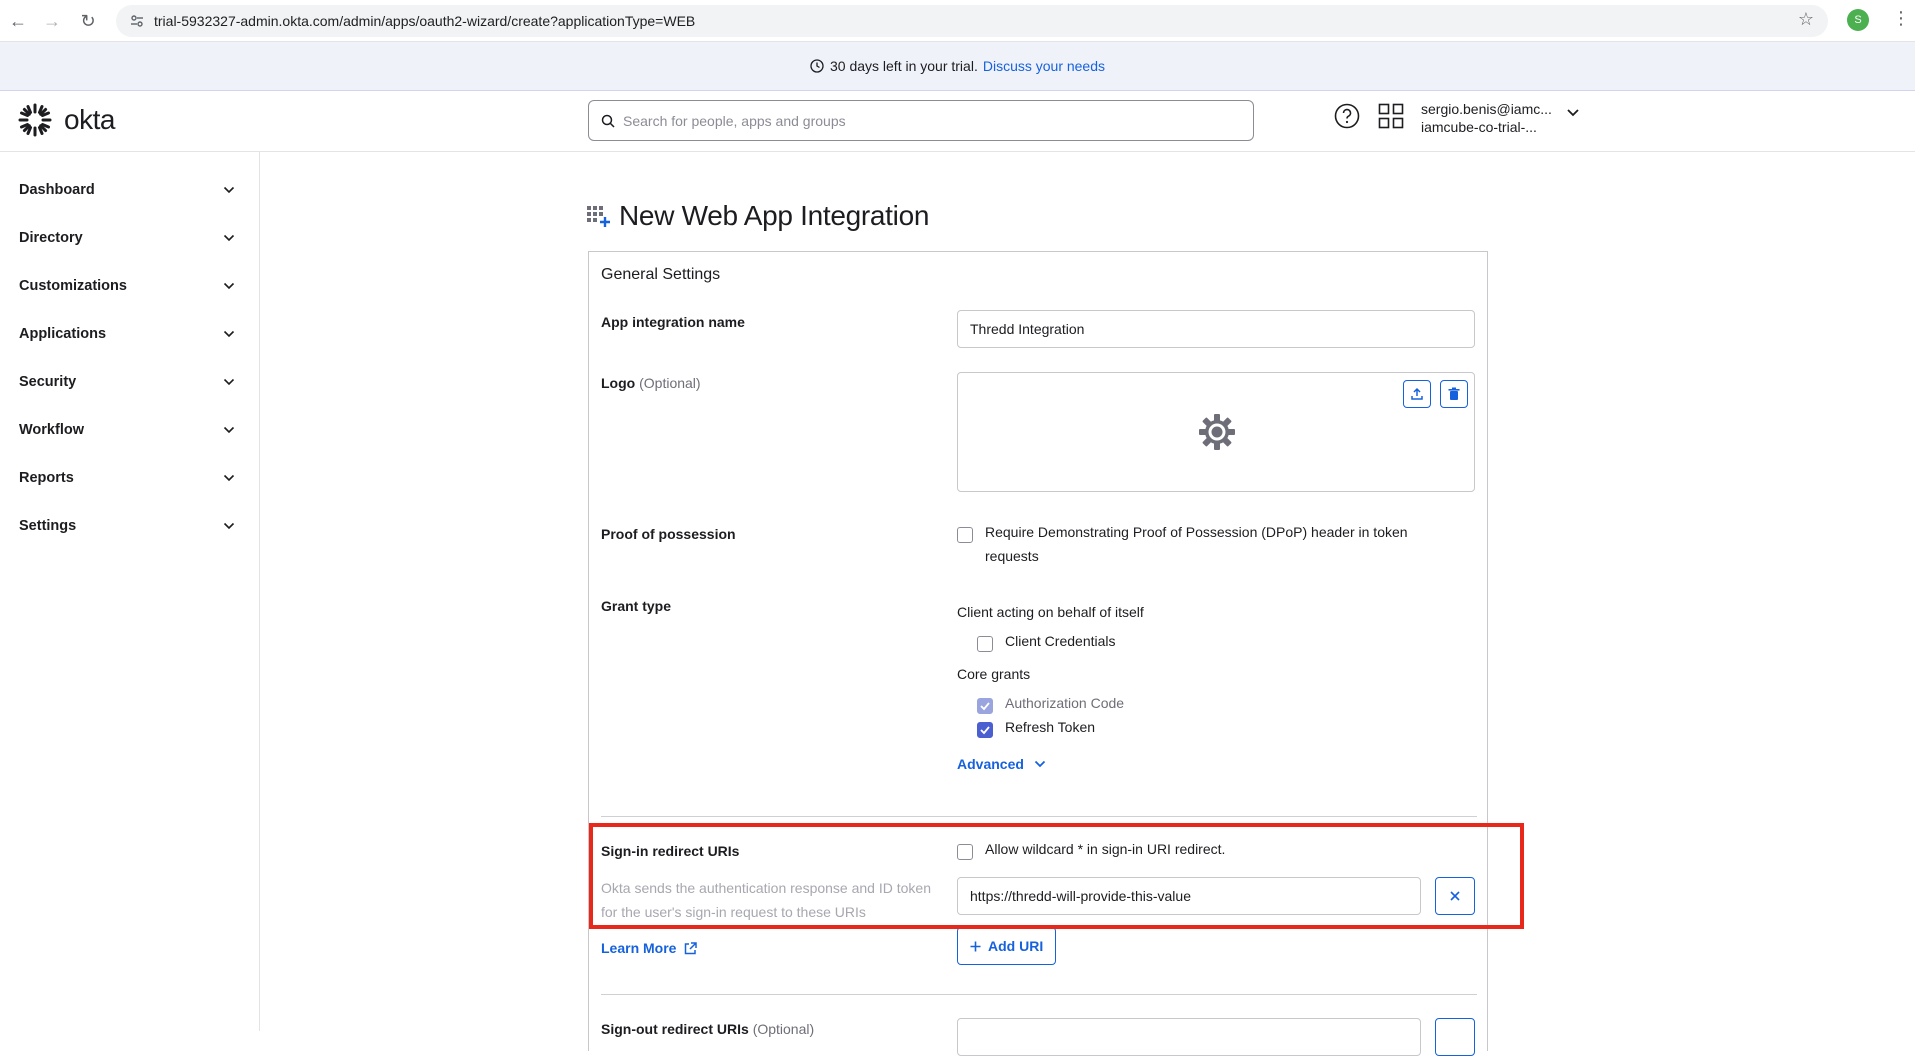 This screenshot has height=1056, width=1915. I want to click on logo-label: Logo (Optional), so click(651, 383).